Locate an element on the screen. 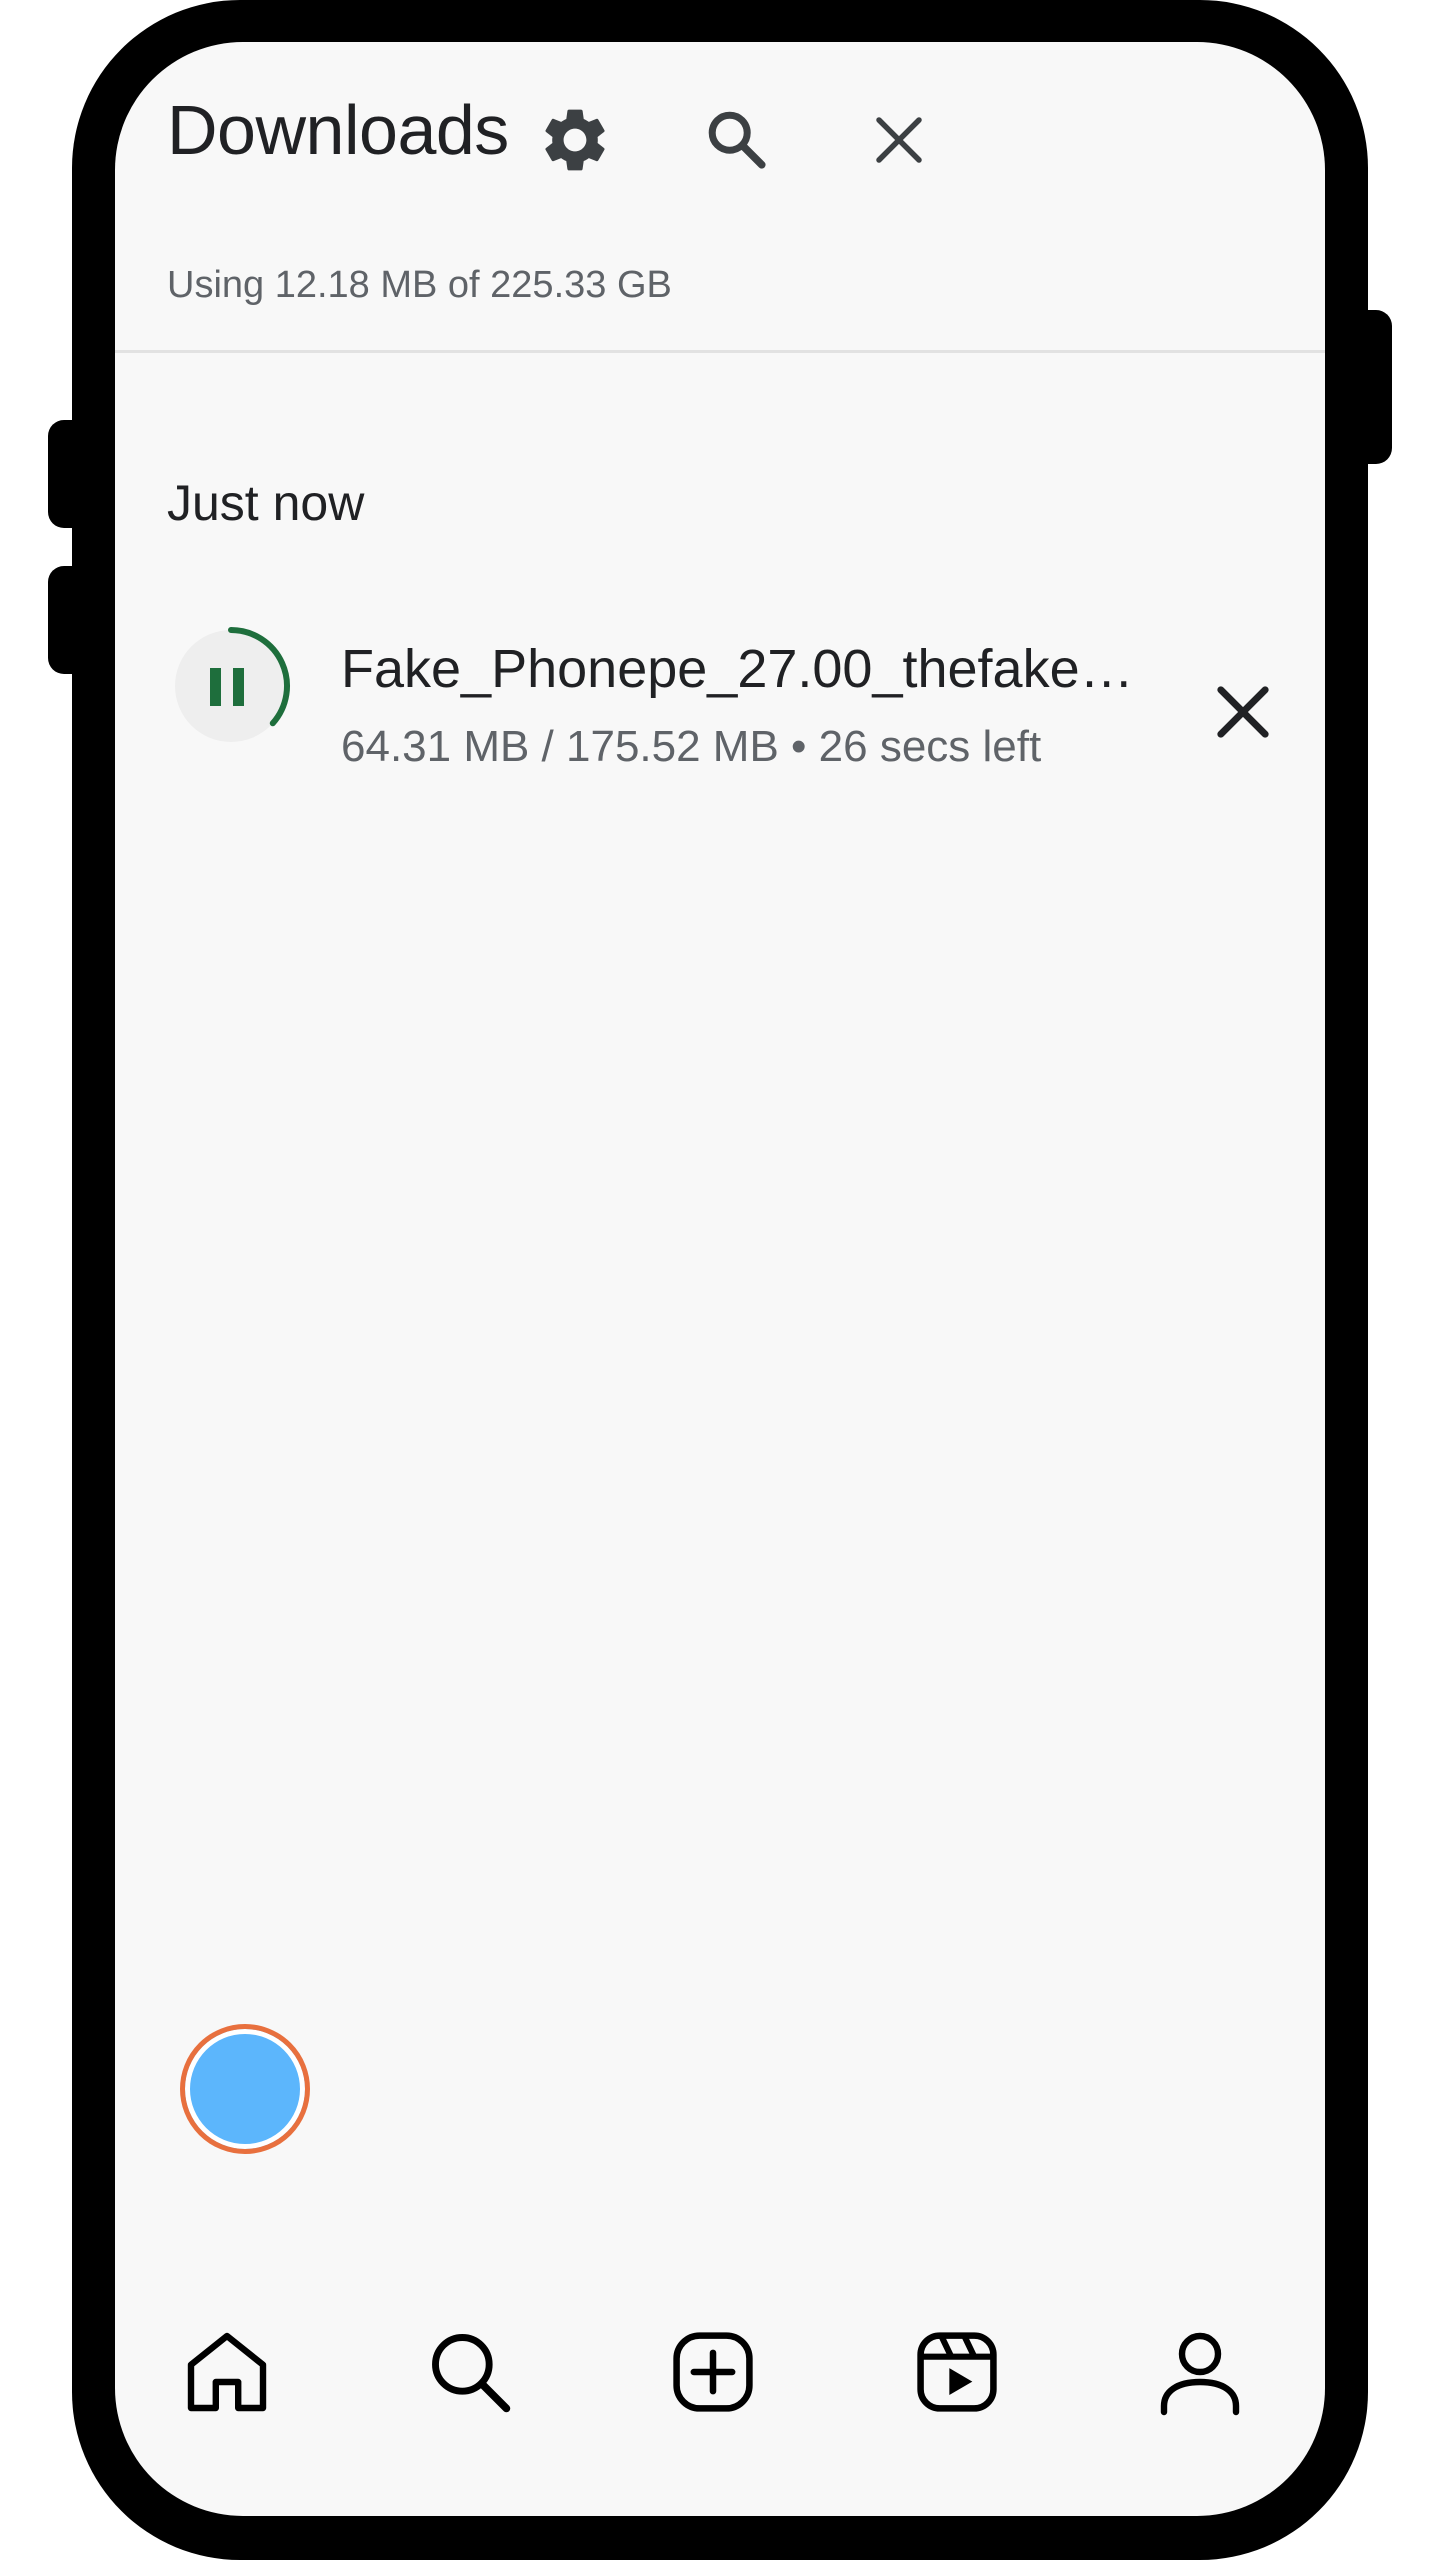 The width and height of the screenshot is (1440, 2560). pause-button is located at coordinates (231, 686).